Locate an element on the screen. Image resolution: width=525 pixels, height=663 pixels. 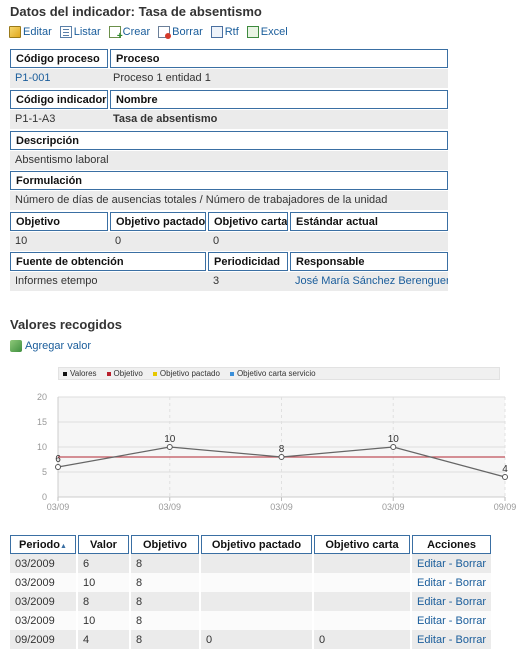
list-button: Listar is located at coordinates (80, 32).